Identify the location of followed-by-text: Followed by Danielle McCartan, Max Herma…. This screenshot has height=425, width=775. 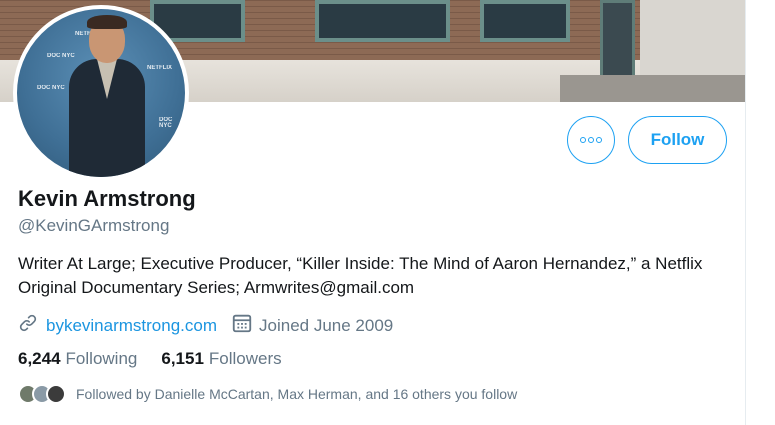
(297, 394).